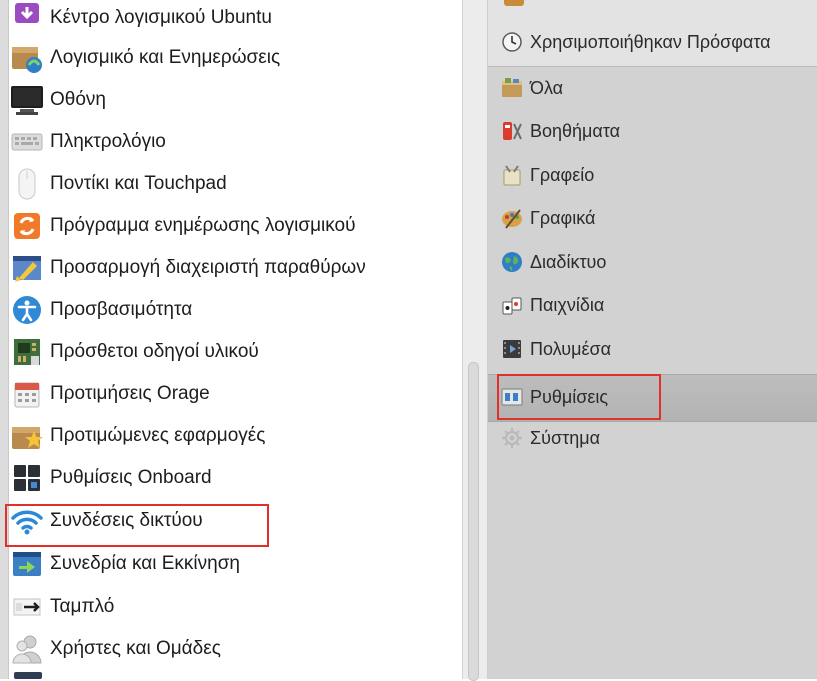  Describe the element at coordinates (154, 351) in the screenshot. I see `app-label: Πρόσθετοι οδηγοί υλικού` at that location.